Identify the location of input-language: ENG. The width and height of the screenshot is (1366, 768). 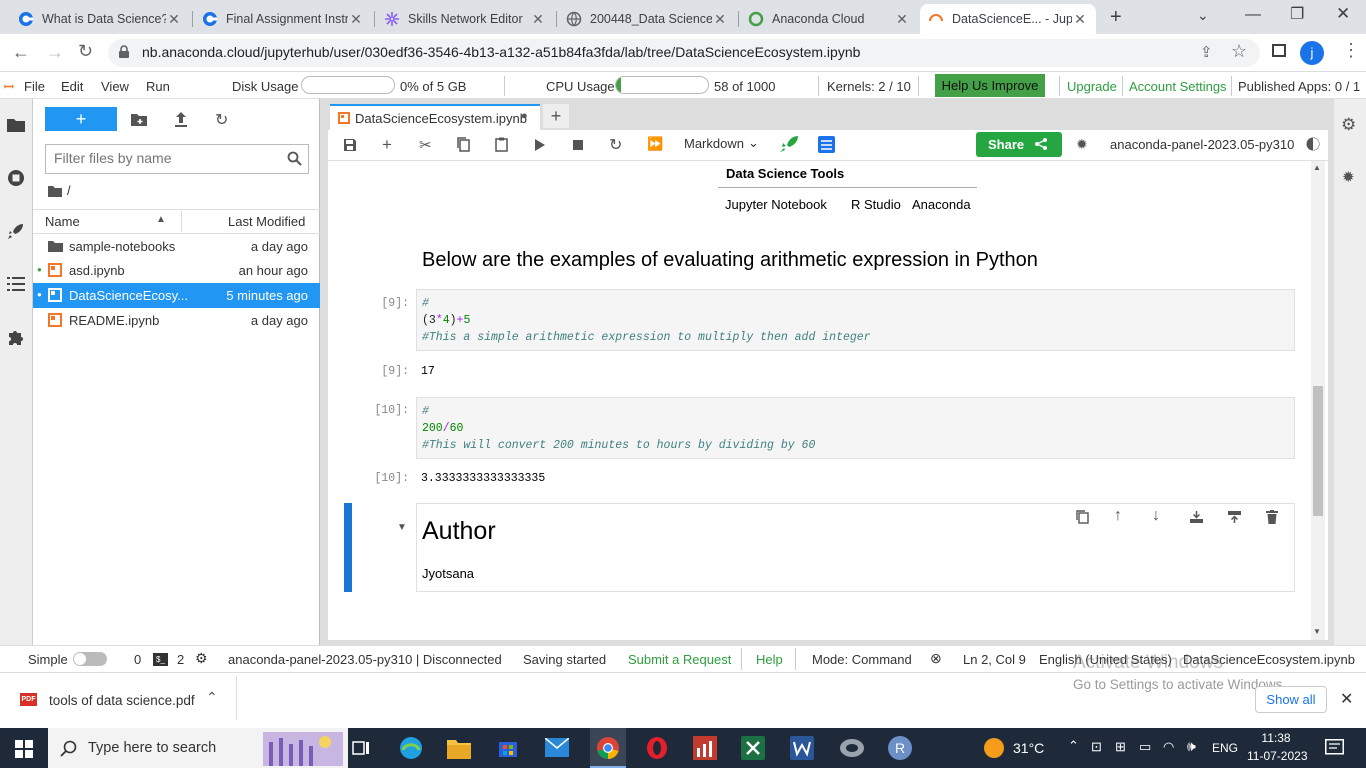
(1225, 748).